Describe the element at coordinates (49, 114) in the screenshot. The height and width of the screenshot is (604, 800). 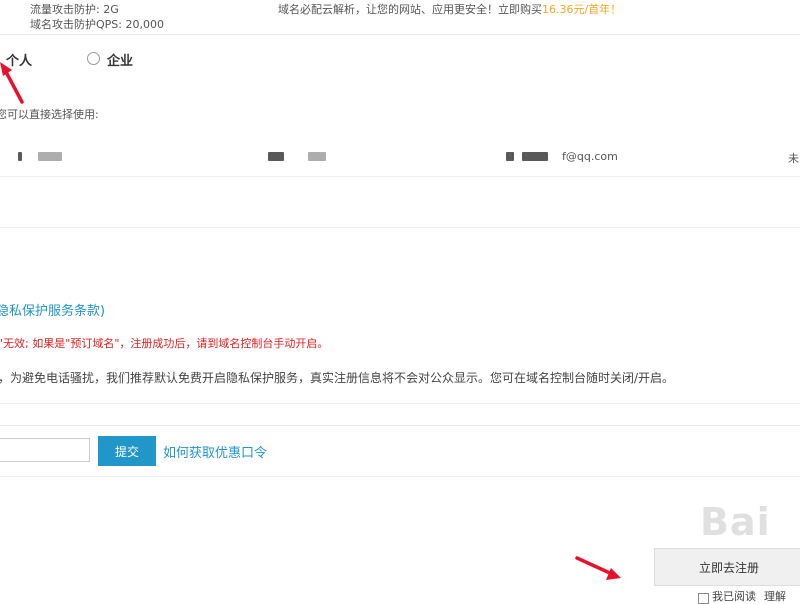
I see `template-hint: 您可以直接选择使用:` at that location.